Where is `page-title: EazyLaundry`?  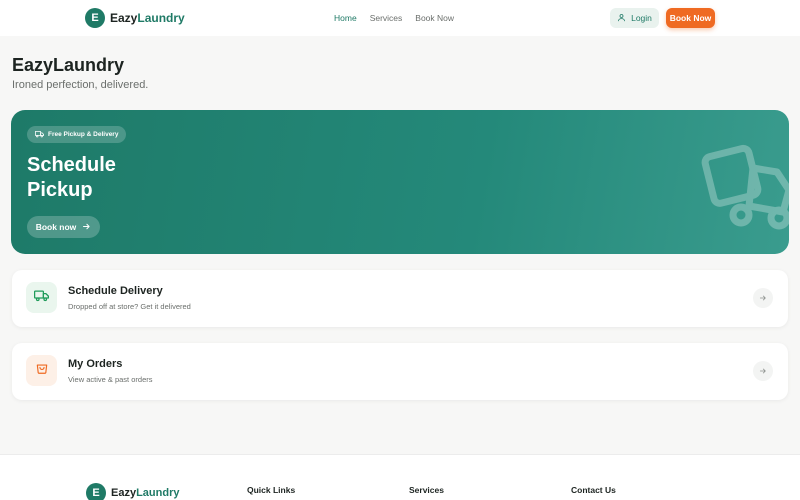 page-title: EazyLaundry is located at coordinates (68, 65).